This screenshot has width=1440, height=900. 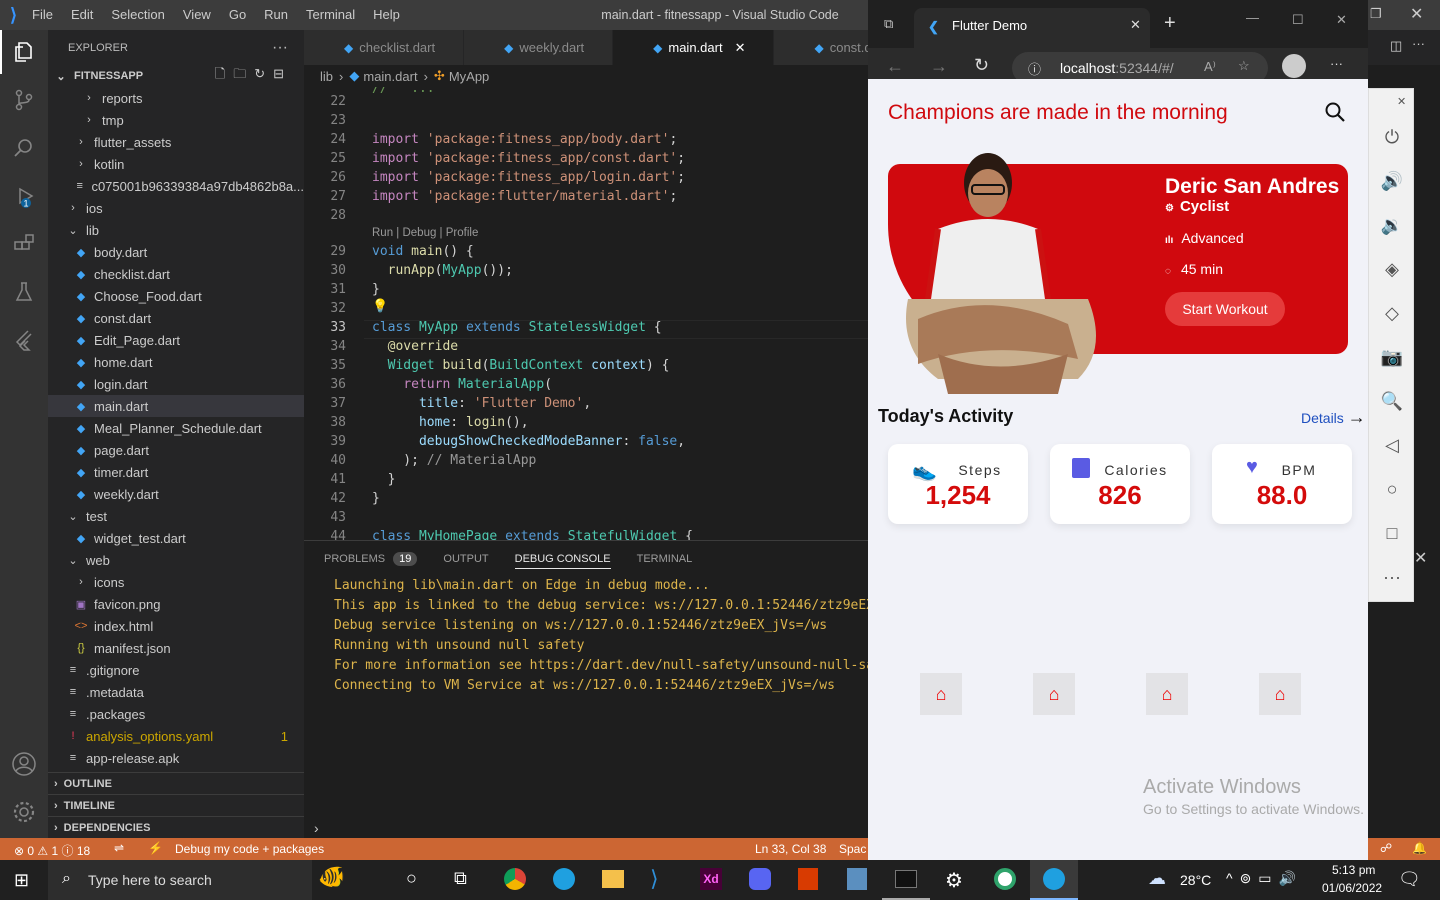 I want to click on browser-close-icon: ✕, so click(x=1341, y=20).